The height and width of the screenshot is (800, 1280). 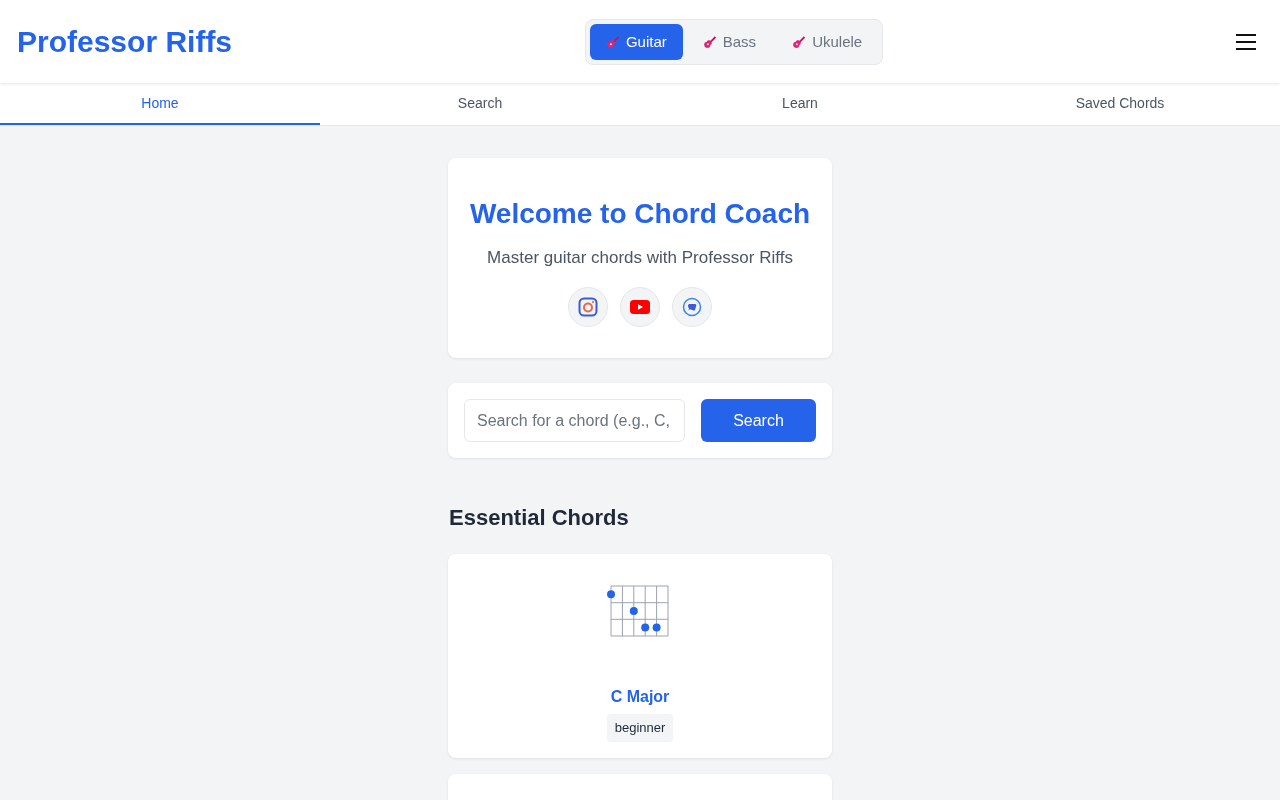 I want to click on instrument-tab: Ukulele, so click(x=827, y=41).